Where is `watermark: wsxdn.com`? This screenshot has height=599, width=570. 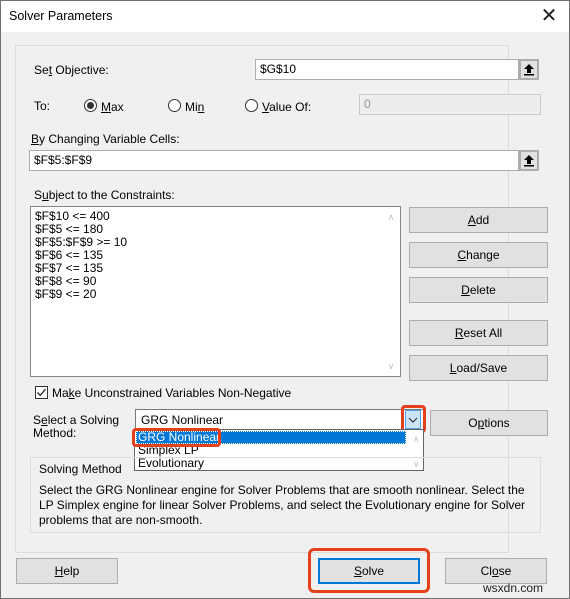
watermark: wsxdn.com is located at coordinates (513, 588).